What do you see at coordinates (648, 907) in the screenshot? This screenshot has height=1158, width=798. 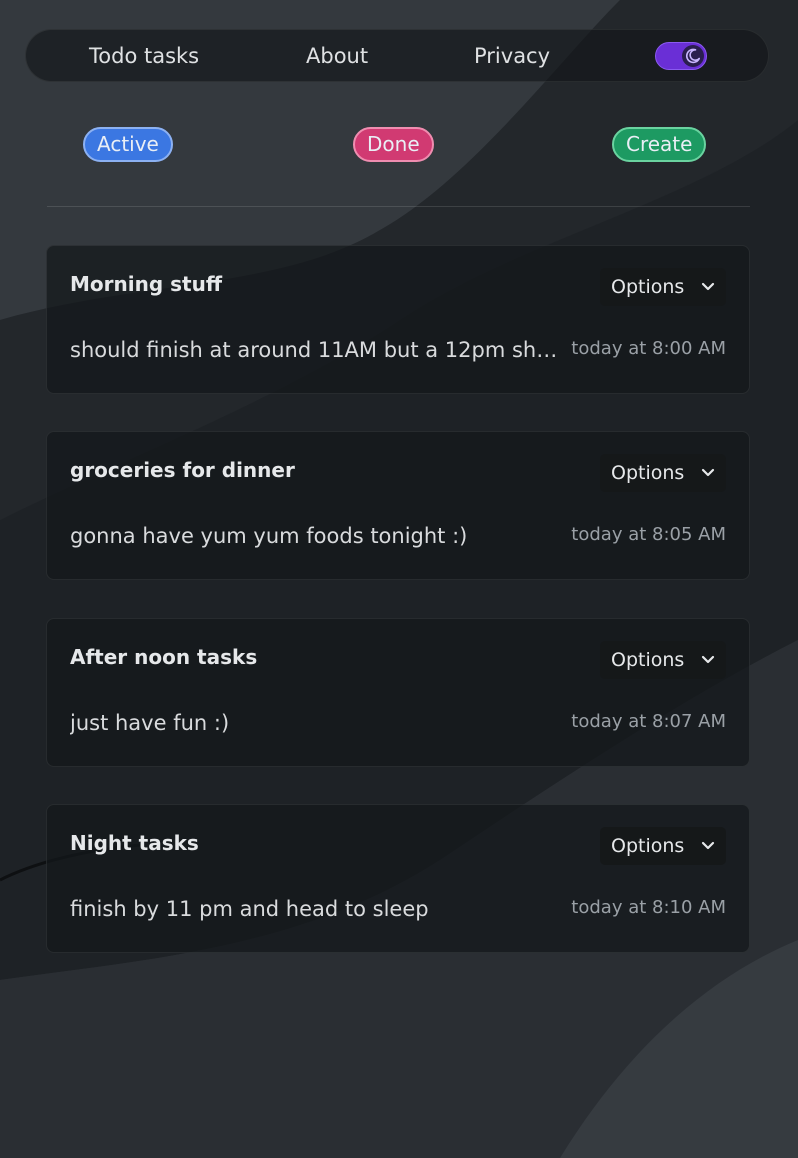 I see `task-timestamp: today at 8:10 AM` at bounding box center [648, 907].